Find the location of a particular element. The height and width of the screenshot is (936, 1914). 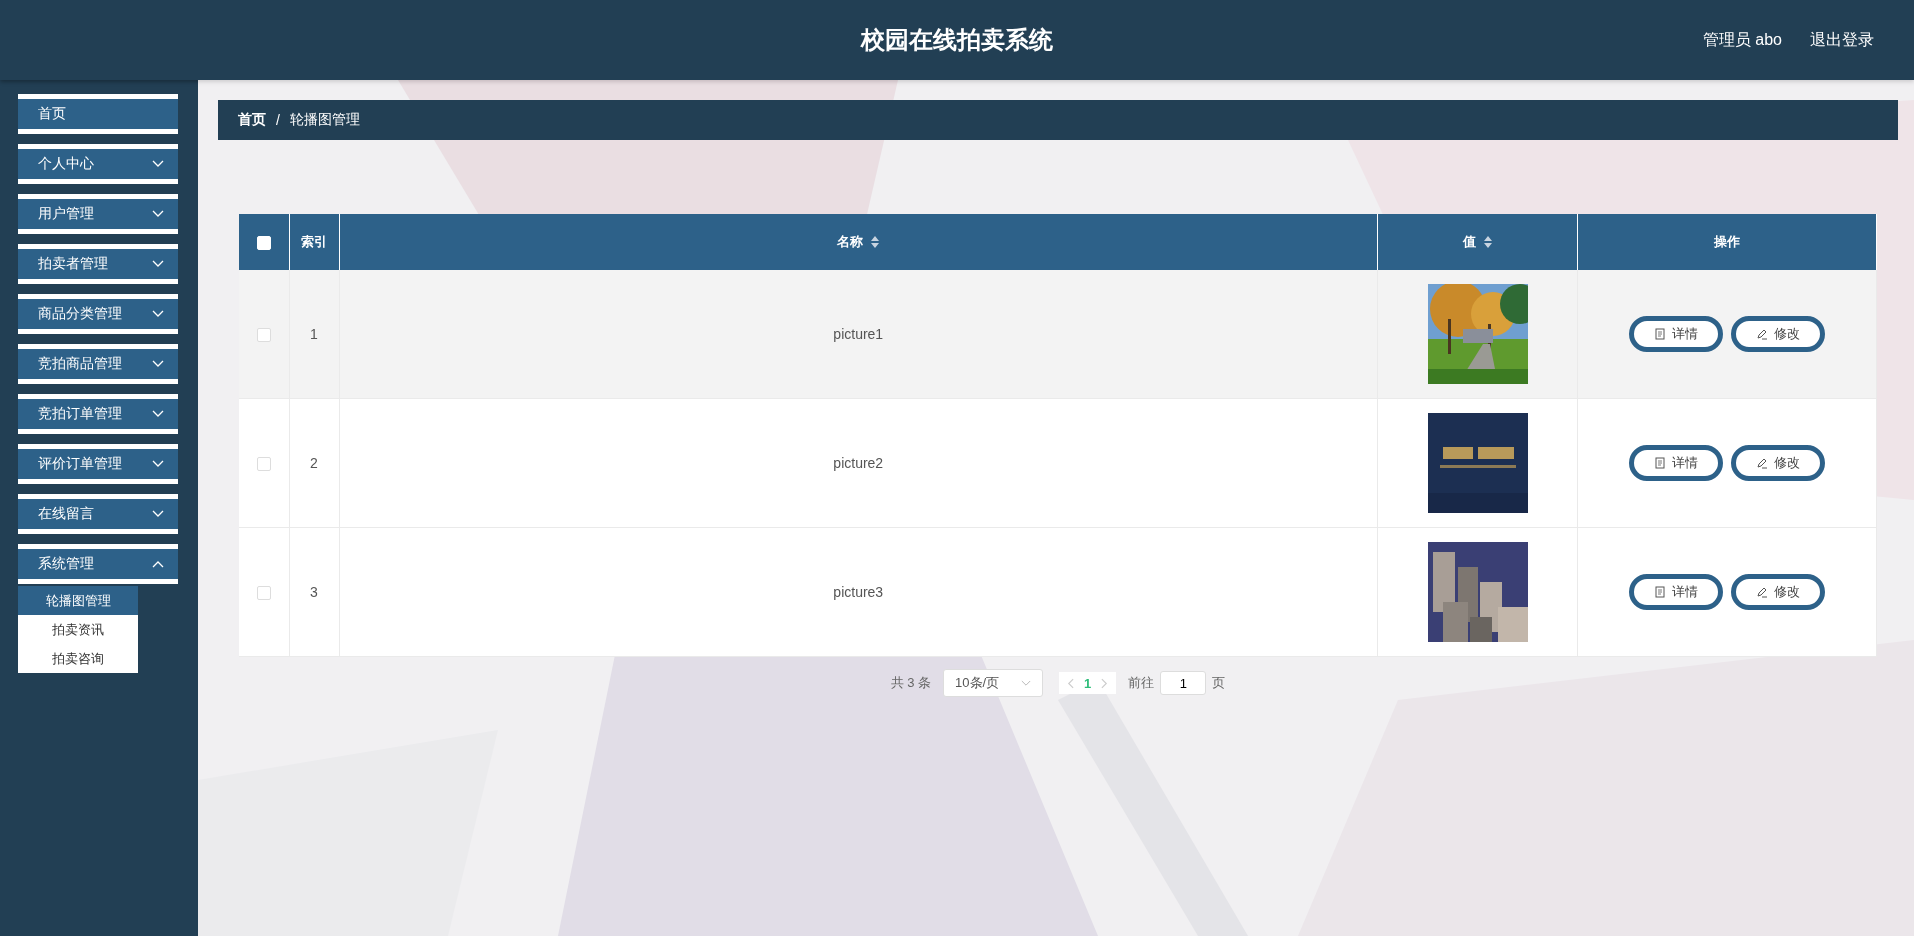

menu-item: 用户管理 is located at coordinates (98, 214).